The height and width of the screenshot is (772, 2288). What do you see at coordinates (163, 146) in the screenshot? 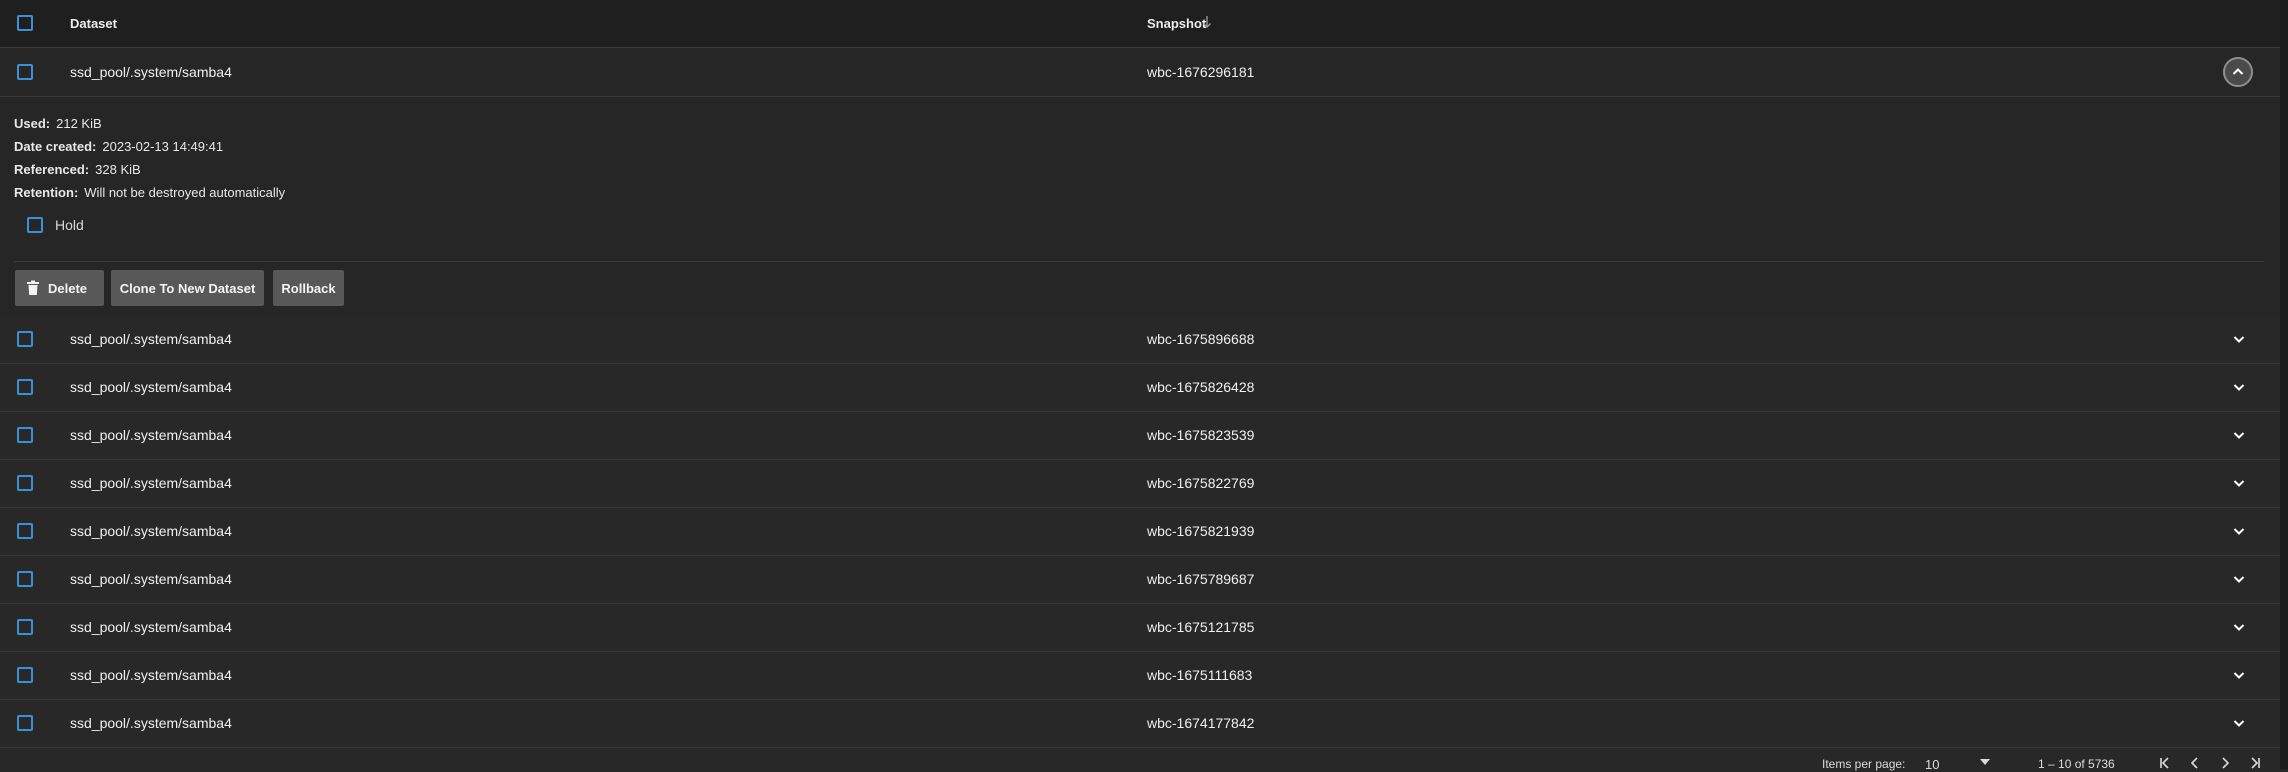
I see `date-created-value: 2023-02-13 14:49:41` at bounding box center [163, 146].